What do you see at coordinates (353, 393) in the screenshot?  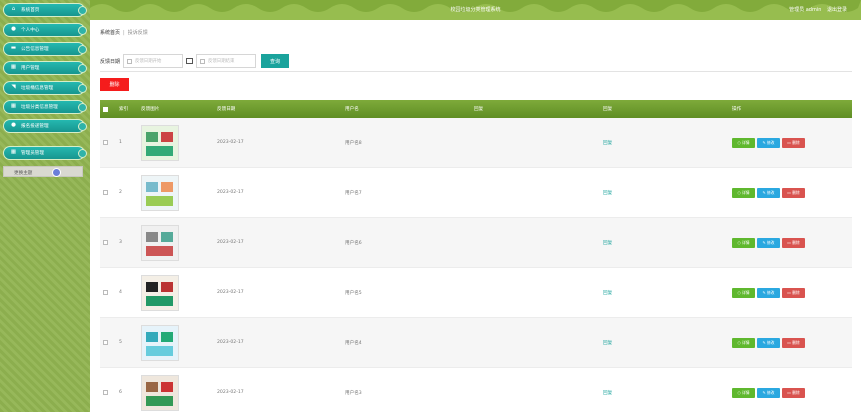 I see `username: 用户名3` at bounding box center [353, 393].